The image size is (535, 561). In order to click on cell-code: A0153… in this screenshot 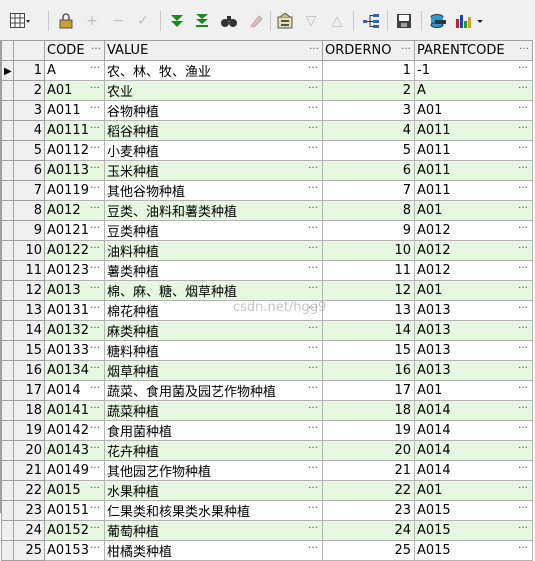, I will do `click(74, 550)`.